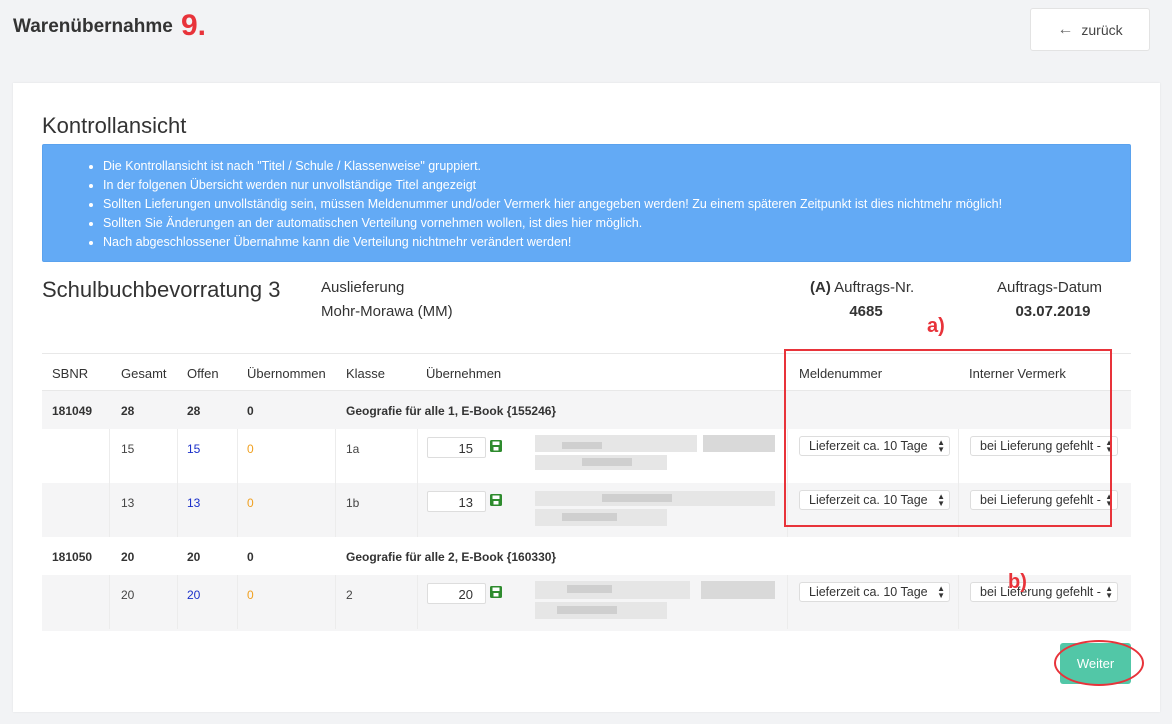 The image size is (1172, 724). What do you see at coordinates (72, 411) in the screenshot?
I see `group-sbnr: 181049` at bounding box center [72, 411].